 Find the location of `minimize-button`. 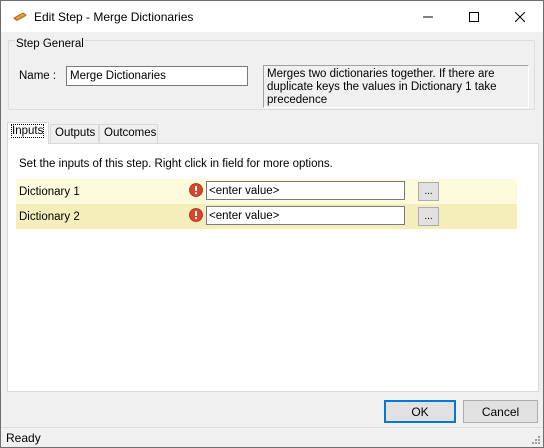

minimize-button is located at coordinates (428, 16).